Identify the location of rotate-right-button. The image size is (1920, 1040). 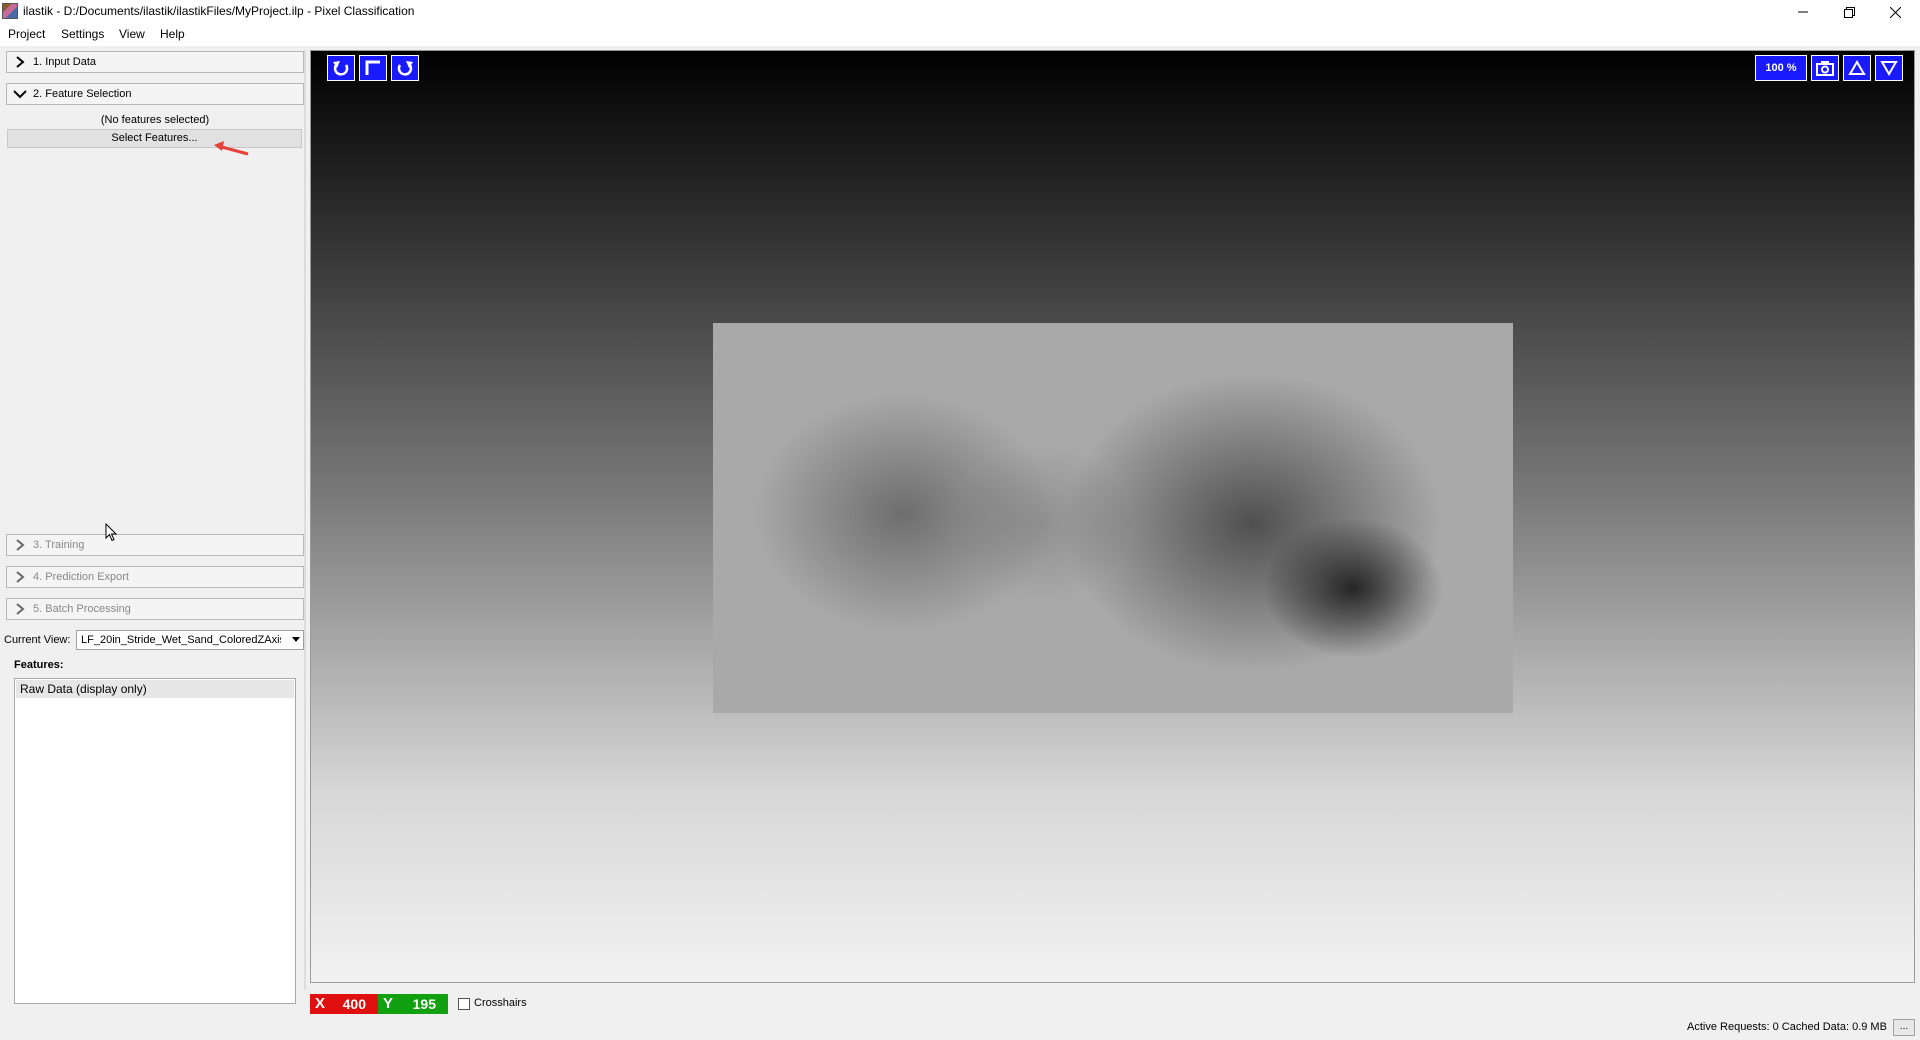
(405, 68).